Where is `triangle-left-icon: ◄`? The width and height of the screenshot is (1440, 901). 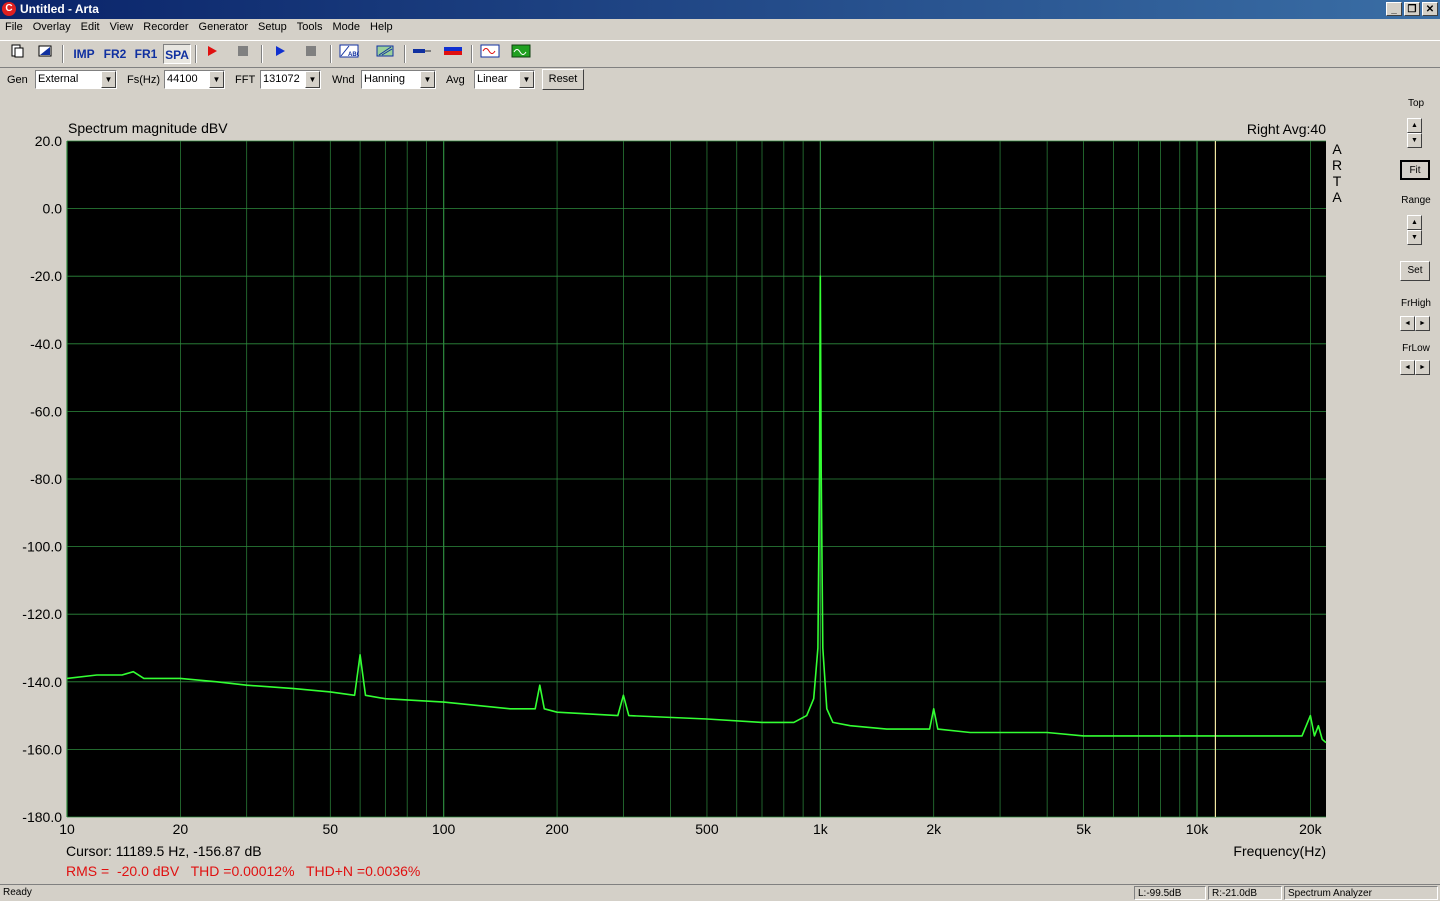
triangle-left-icon: ◄ is located at coordinates (1407, 323).